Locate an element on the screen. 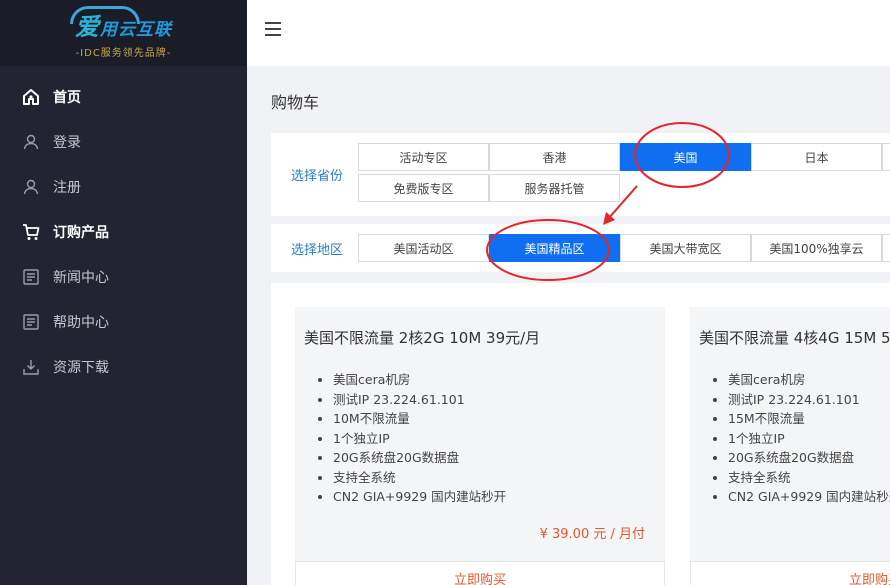  region-selector: 选择地区 美国活动区 美国精品区 美国大带宽区 美国100%独享云 is located at coordinates (580, 248).